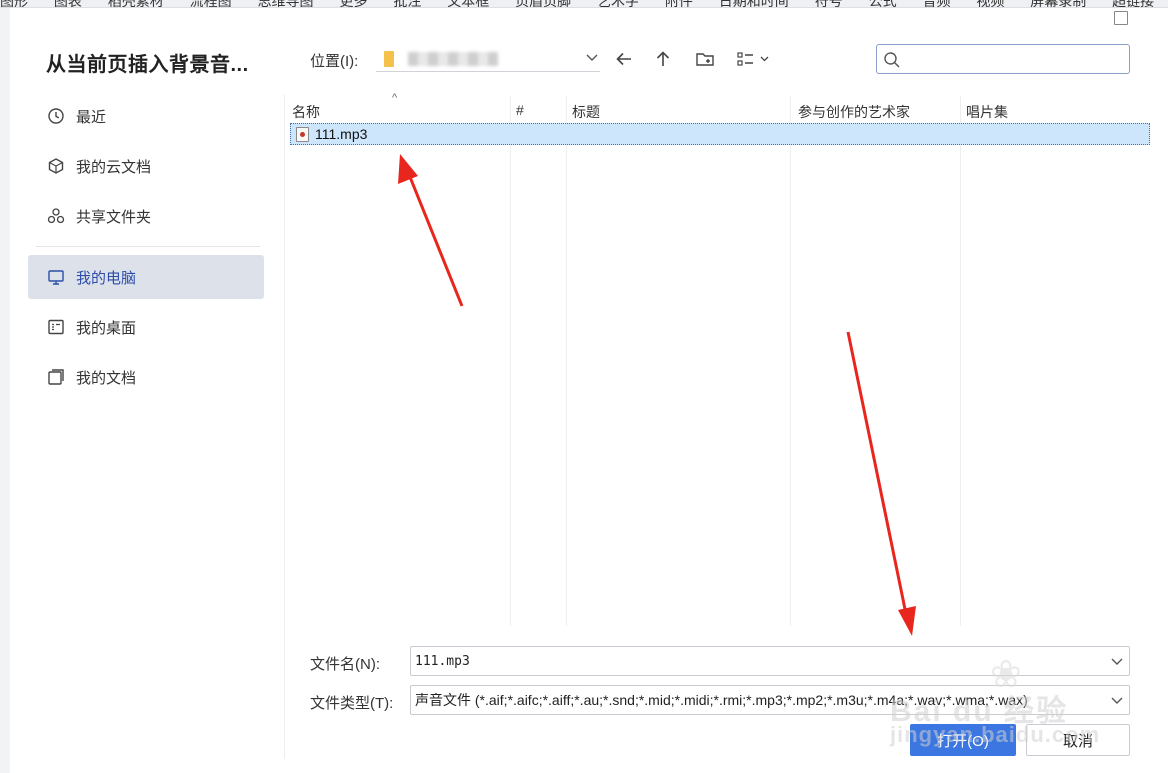  Describe the element at coordinates (284, 426) in the screenshot. I see `sidebar-separator` at that location.